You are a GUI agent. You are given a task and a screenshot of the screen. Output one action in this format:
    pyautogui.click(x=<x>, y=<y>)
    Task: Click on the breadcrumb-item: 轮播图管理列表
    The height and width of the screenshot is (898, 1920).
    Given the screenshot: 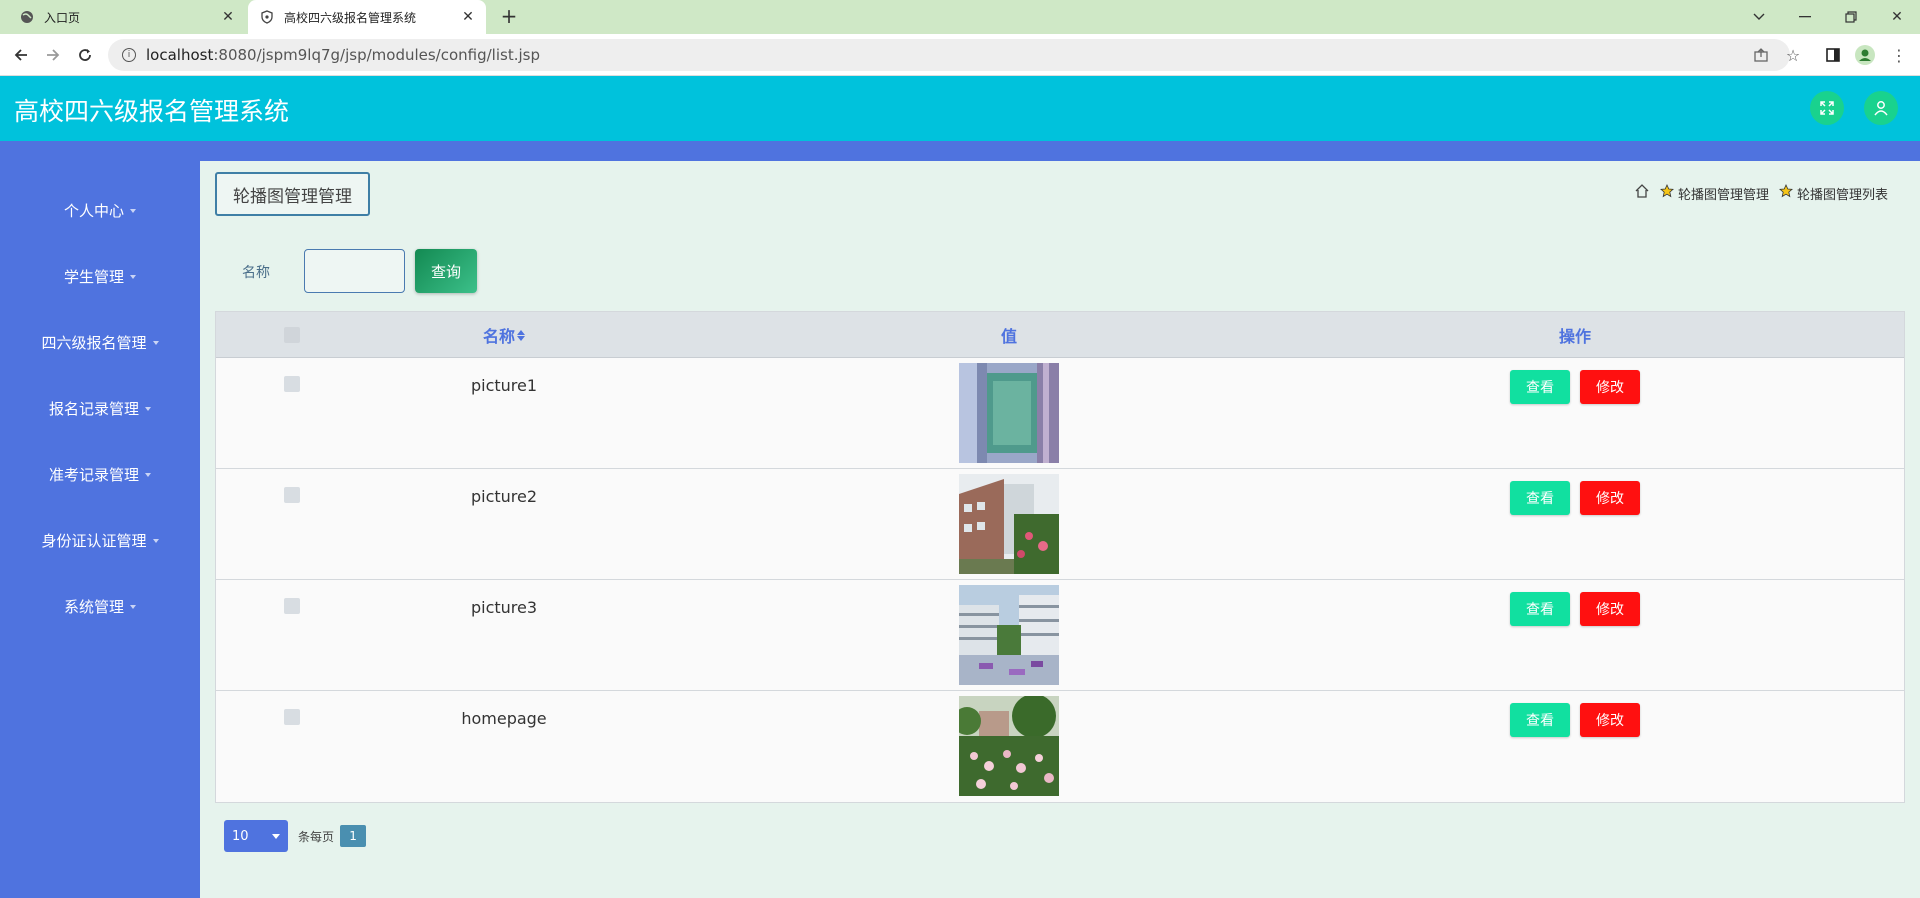 What is the action you would take?
    pyautogui.click(x=1833, y=193)
    